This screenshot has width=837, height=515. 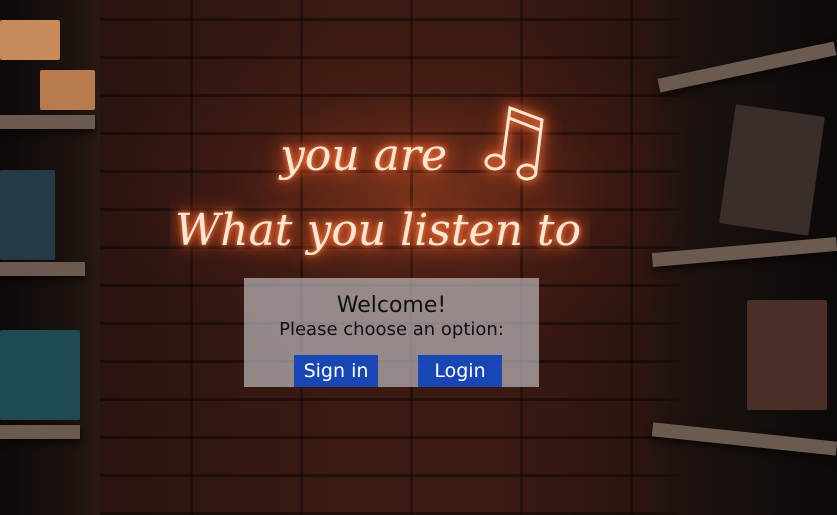 What do you see at coordinates (391, 305) in the screenshot?
I see `dialog-title: Welcome!` at bounding box center [391, 305].